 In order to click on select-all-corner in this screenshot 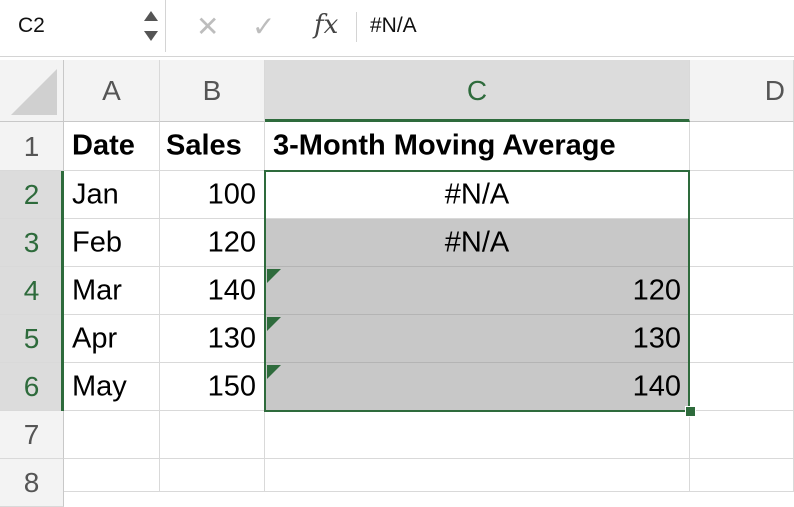, I will do `click(32, 91)`.